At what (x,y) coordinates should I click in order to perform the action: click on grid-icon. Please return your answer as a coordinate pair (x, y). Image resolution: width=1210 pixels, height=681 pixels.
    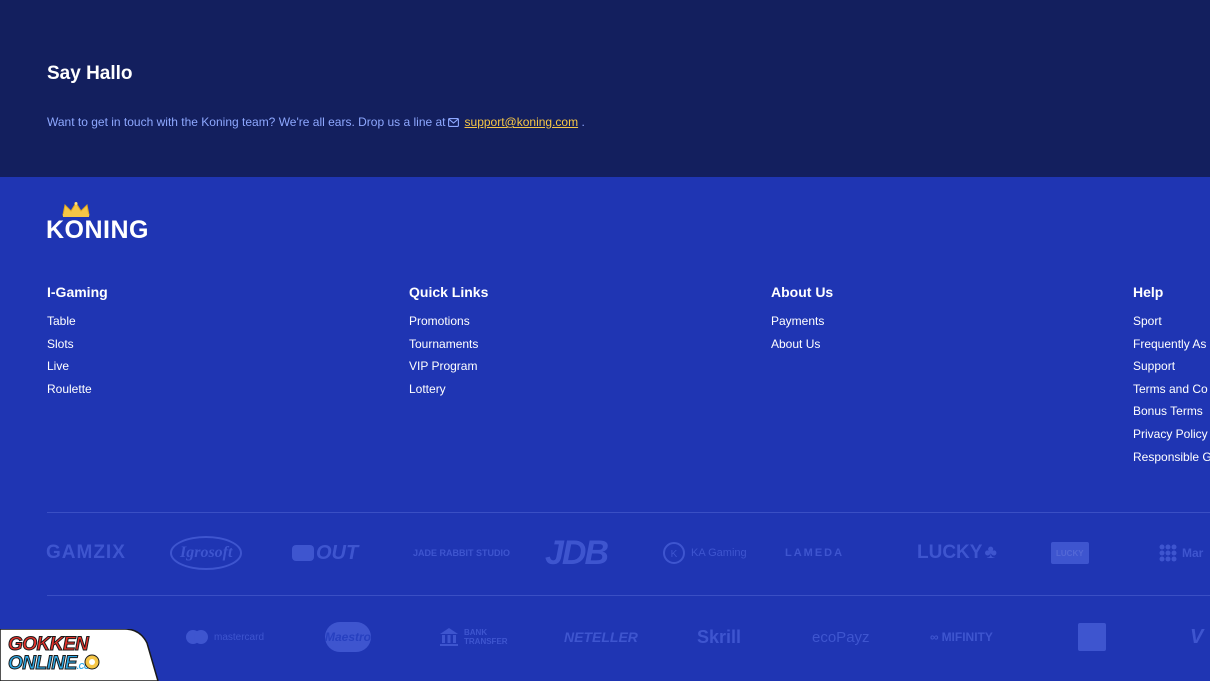
    Looking at the image, I should click on (1168, 553).